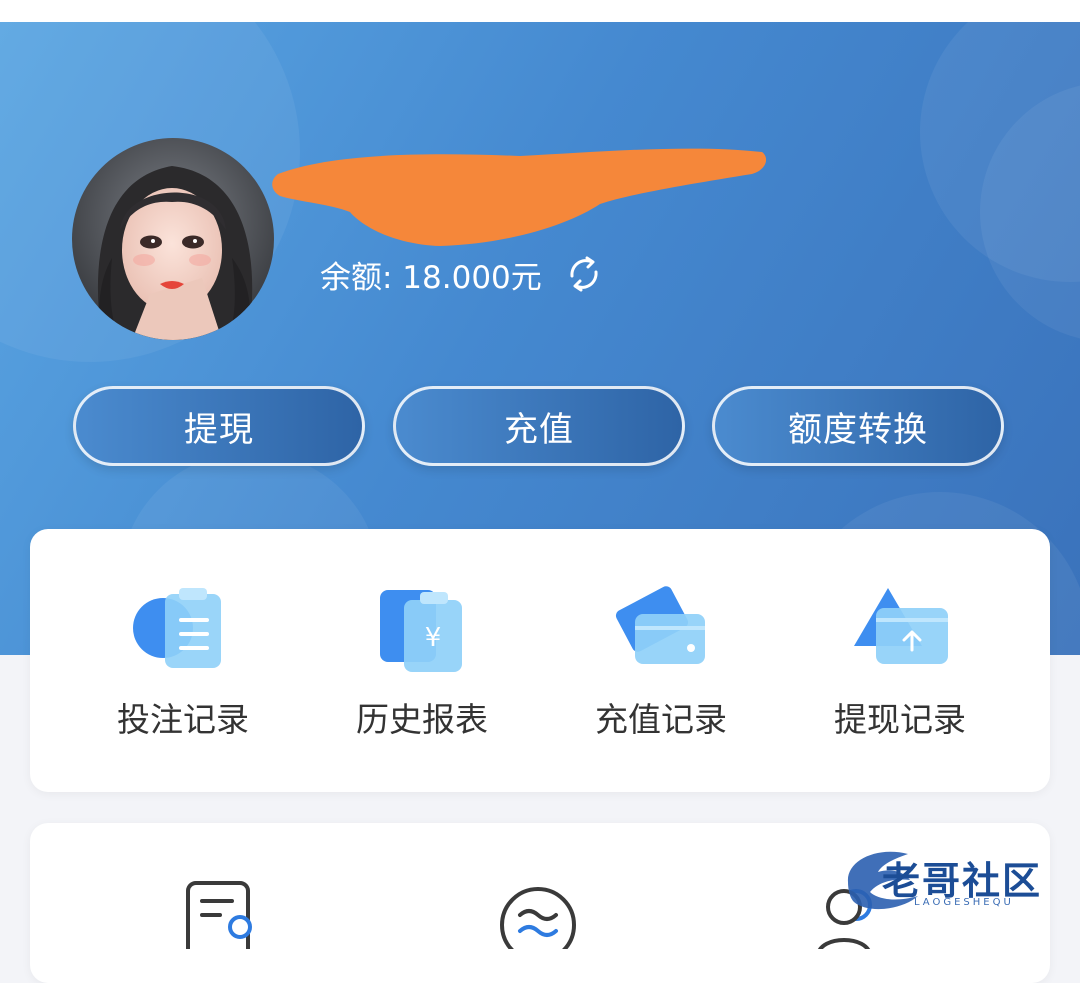  I want to click on waves-circle-icon, so click(538, 914).